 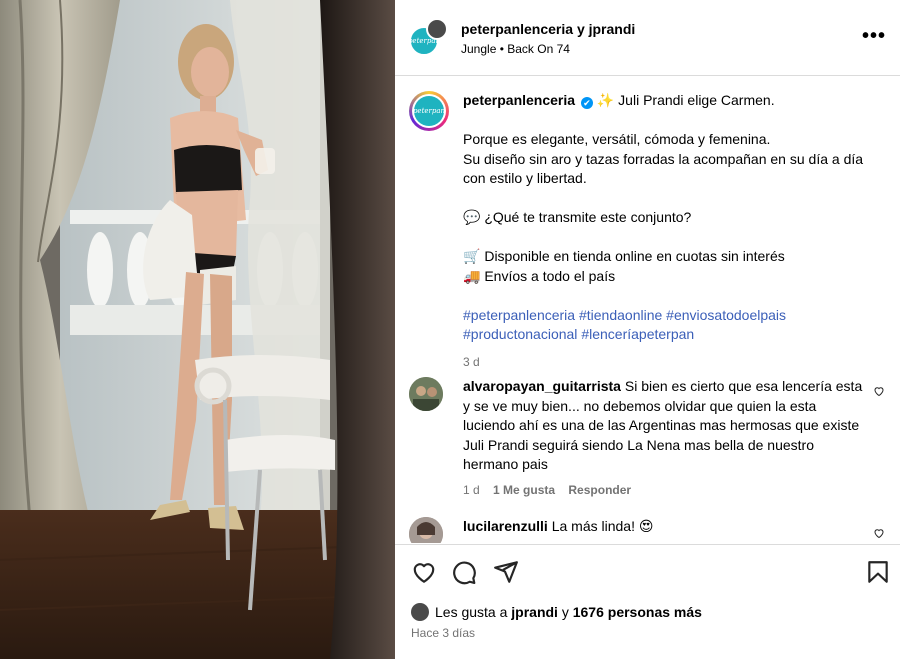 What do you see at coordinates (443, 633) in the screenshot?
I see `post-date: Hace 3 días` at bounding box center [443, 633].